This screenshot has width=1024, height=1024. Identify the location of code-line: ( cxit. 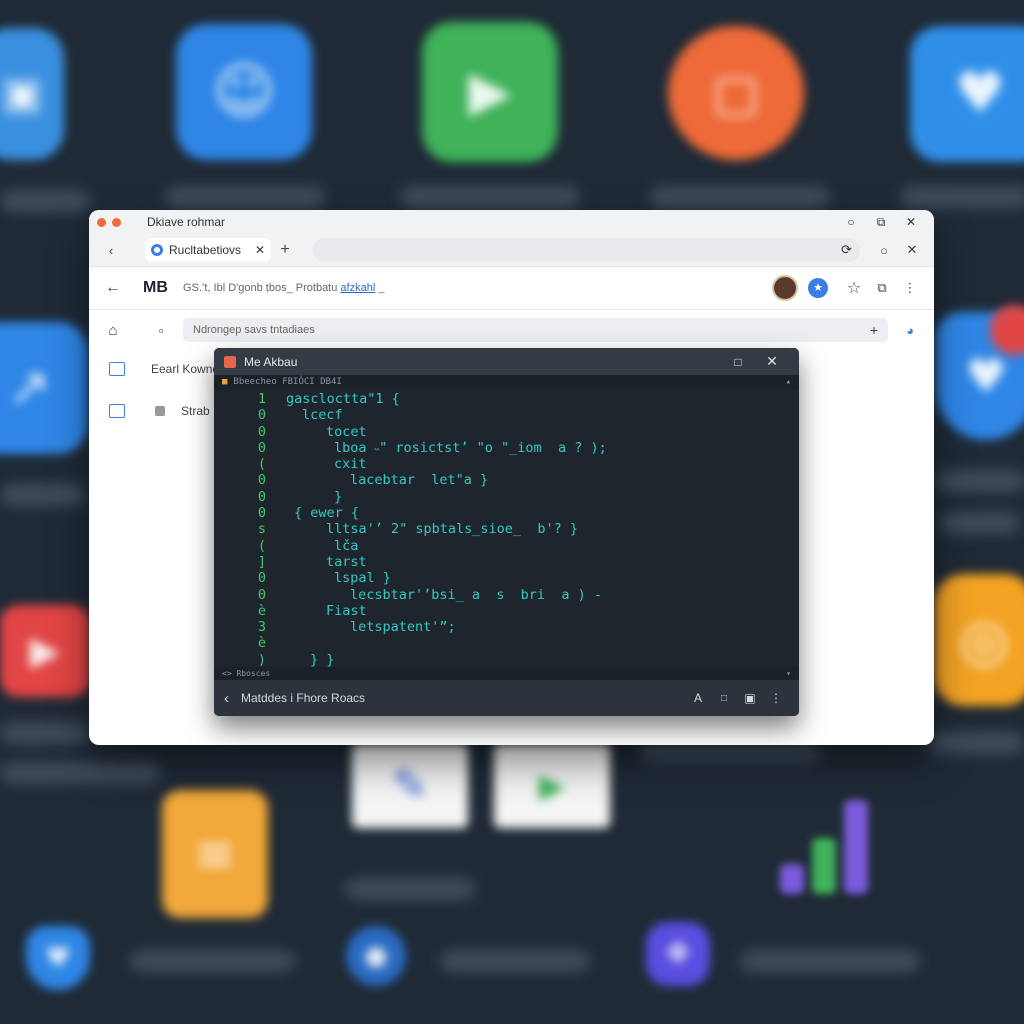
(506, 464).